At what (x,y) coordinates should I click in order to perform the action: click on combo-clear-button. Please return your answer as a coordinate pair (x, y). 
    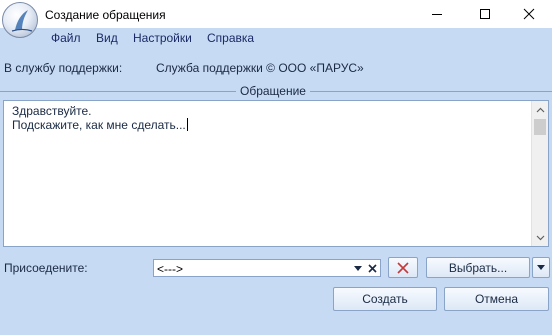
    Looking at the image, I should click on (372, 268).